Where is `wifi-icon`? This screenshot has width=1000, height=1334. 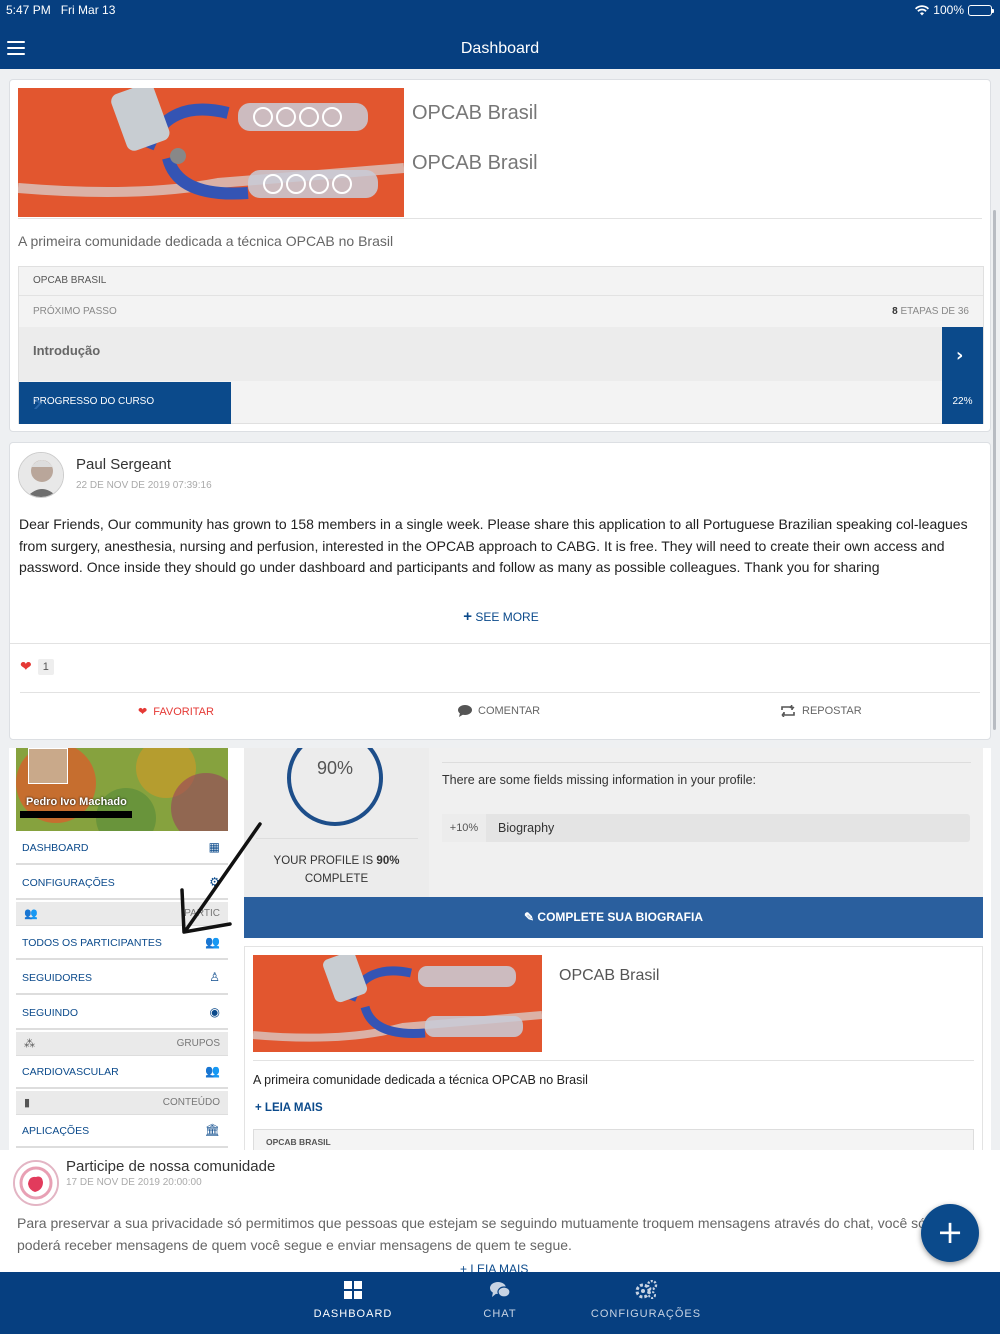
wifi-icon is located at coordinates (922, 9).